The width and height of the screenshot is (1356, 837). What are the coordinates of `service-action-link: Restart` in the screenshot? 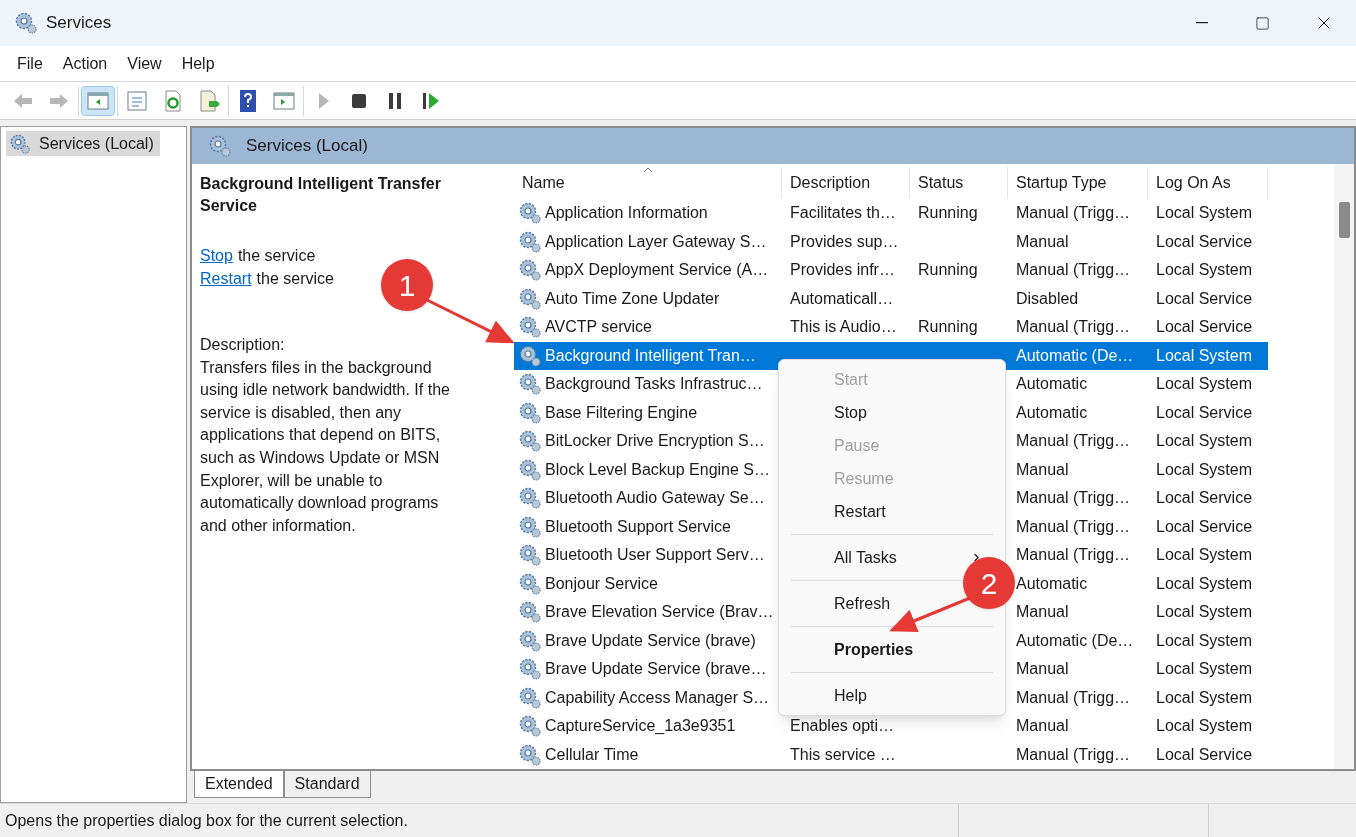 It's located at (226, 278).